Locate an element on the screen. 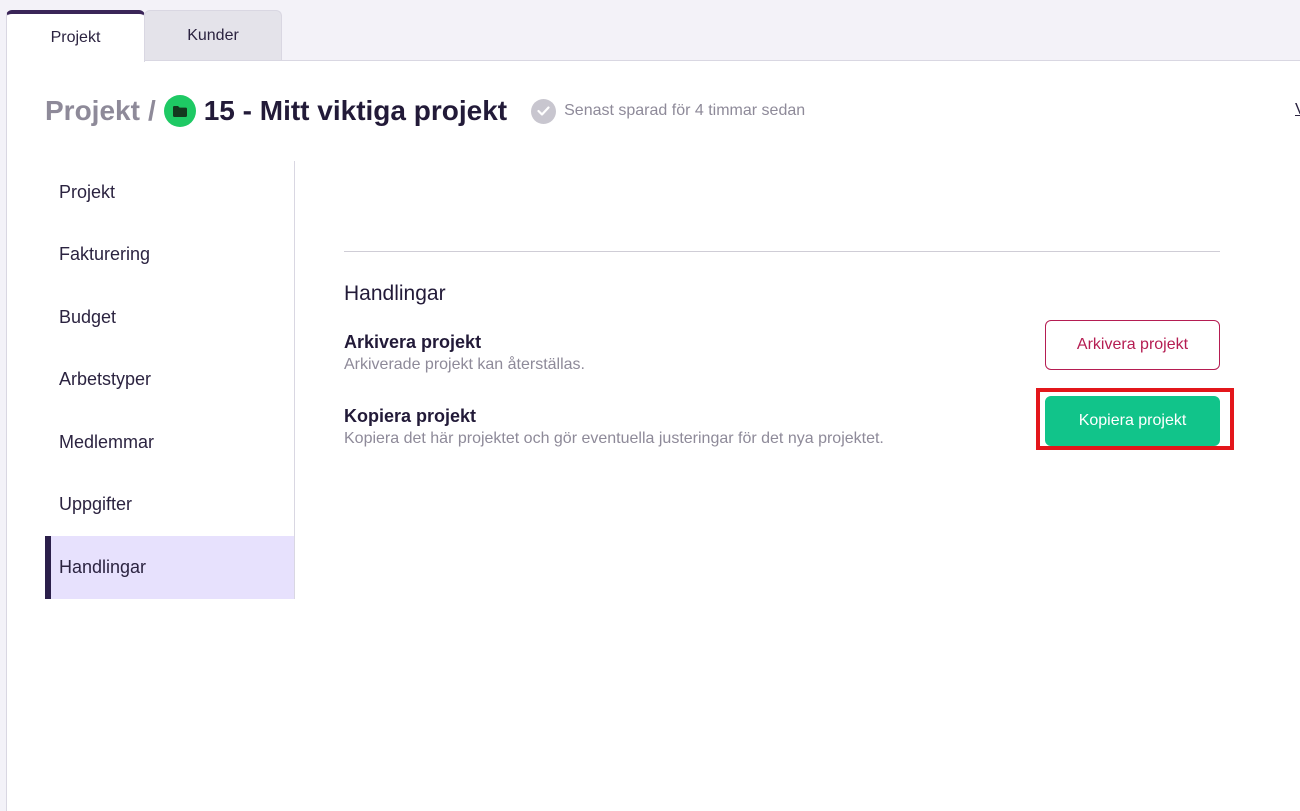 This screenshot has width=1300, height=811. sidebar-item-fakturering: Fakturering is located at coordinates (169, 255).